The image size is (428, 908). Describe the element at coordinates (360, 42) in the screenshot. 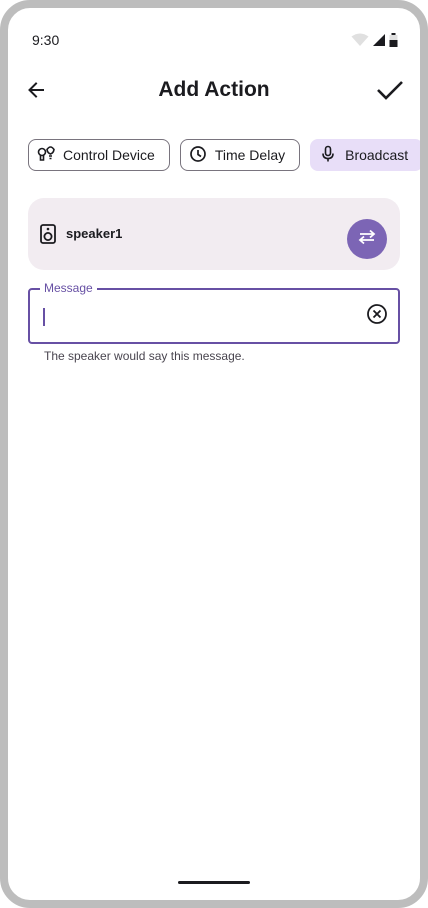

I see `wifi-icon` at that location.